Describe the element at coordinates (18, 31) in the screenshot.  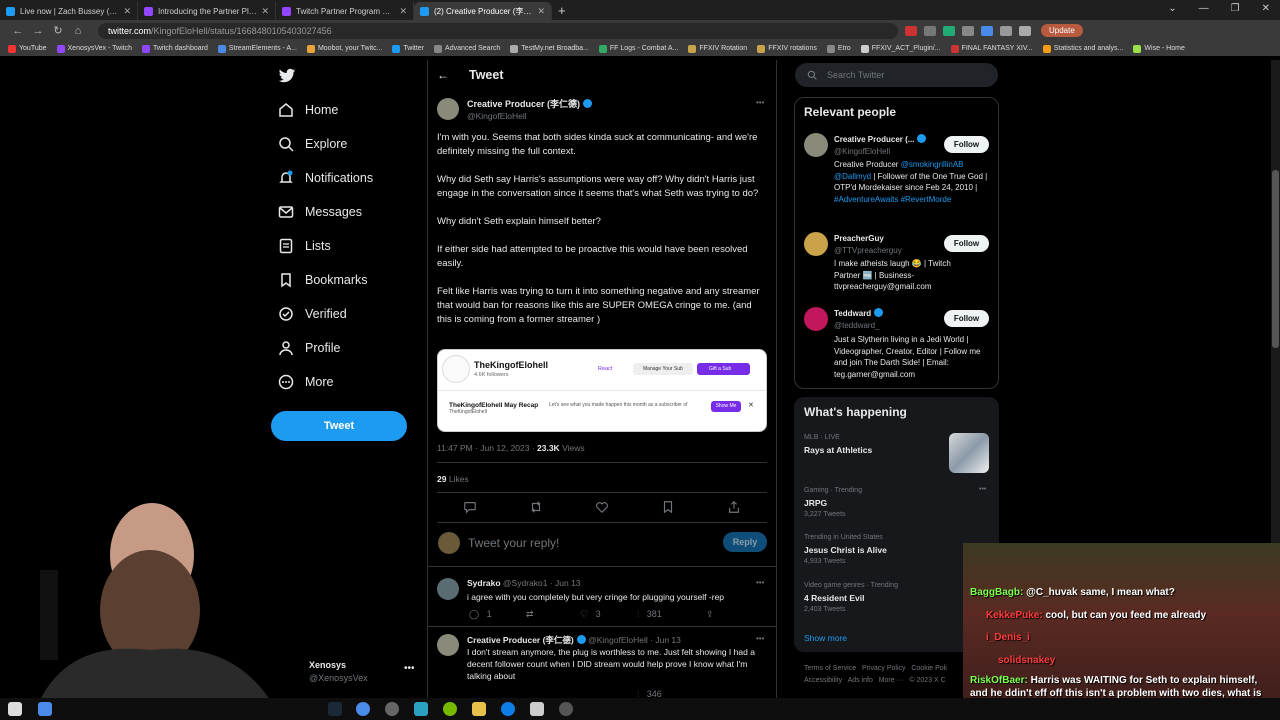
I see `back-arrow-icon: ←` at that location.